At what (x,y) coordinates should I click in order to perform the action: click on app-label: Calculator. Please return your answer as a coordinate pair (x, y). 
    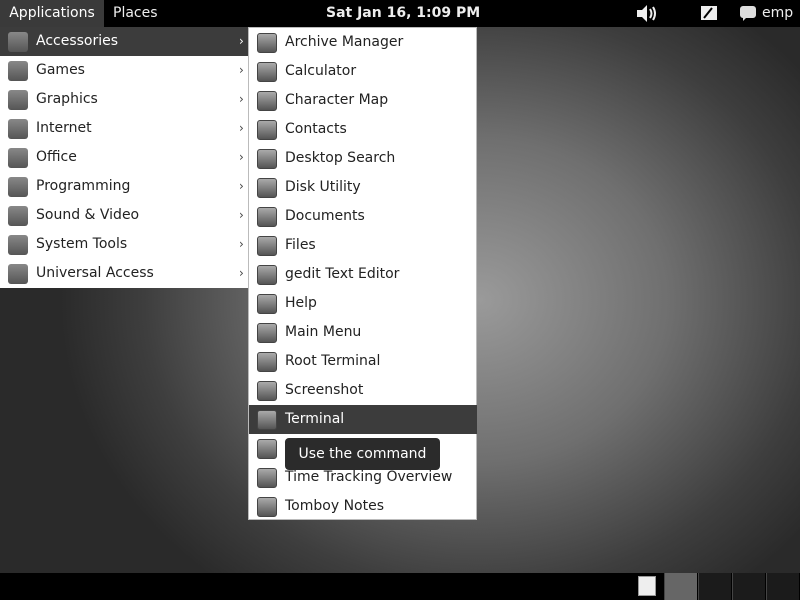
    Looking at the image, I should click on (321, 71).